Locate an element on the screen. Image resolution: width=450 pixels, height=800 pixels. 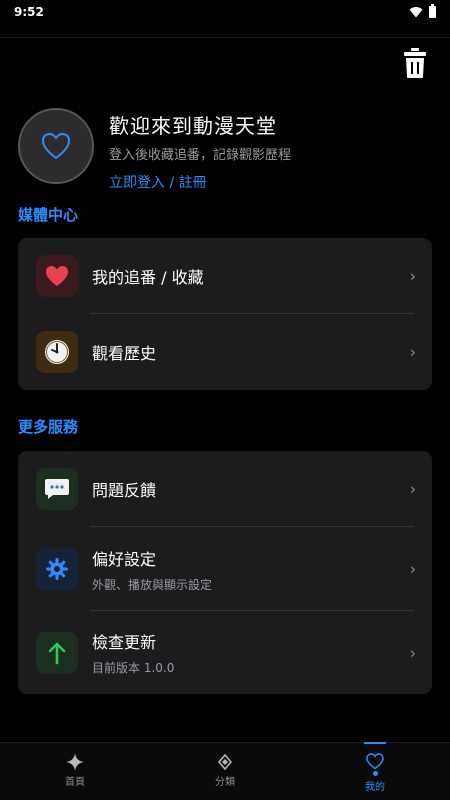
menu-item-preferences: 偏好設定 外觀、播放與顯示設定 › is located at coordinates (225, 569).